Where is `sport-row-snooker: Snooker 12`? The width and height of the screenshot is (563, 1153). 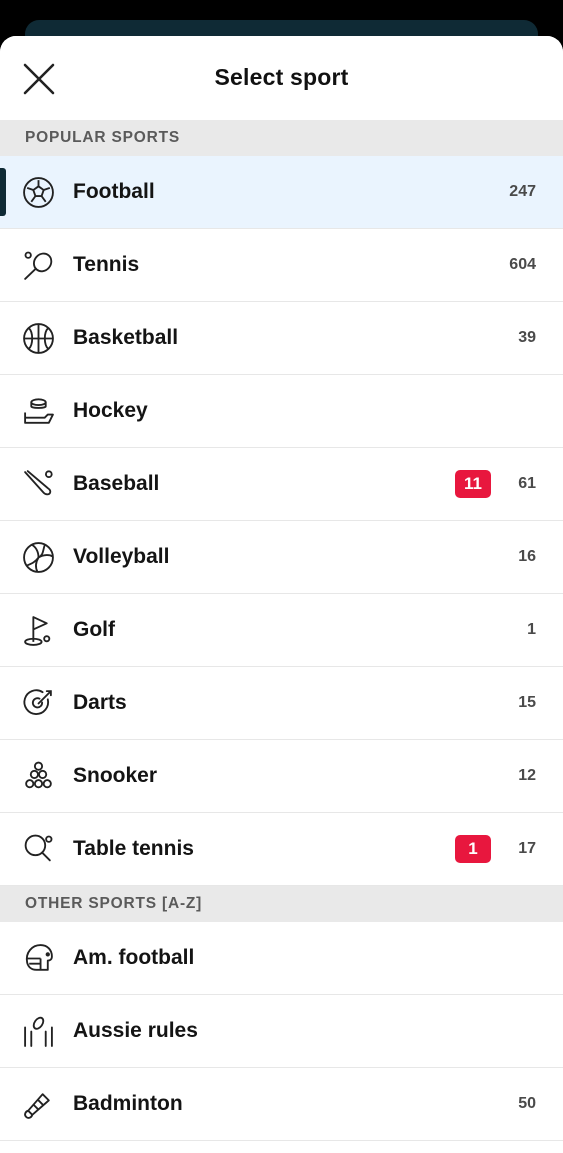
sport-row-snooker: Snooker 12 is located at coordinates (281, 776).